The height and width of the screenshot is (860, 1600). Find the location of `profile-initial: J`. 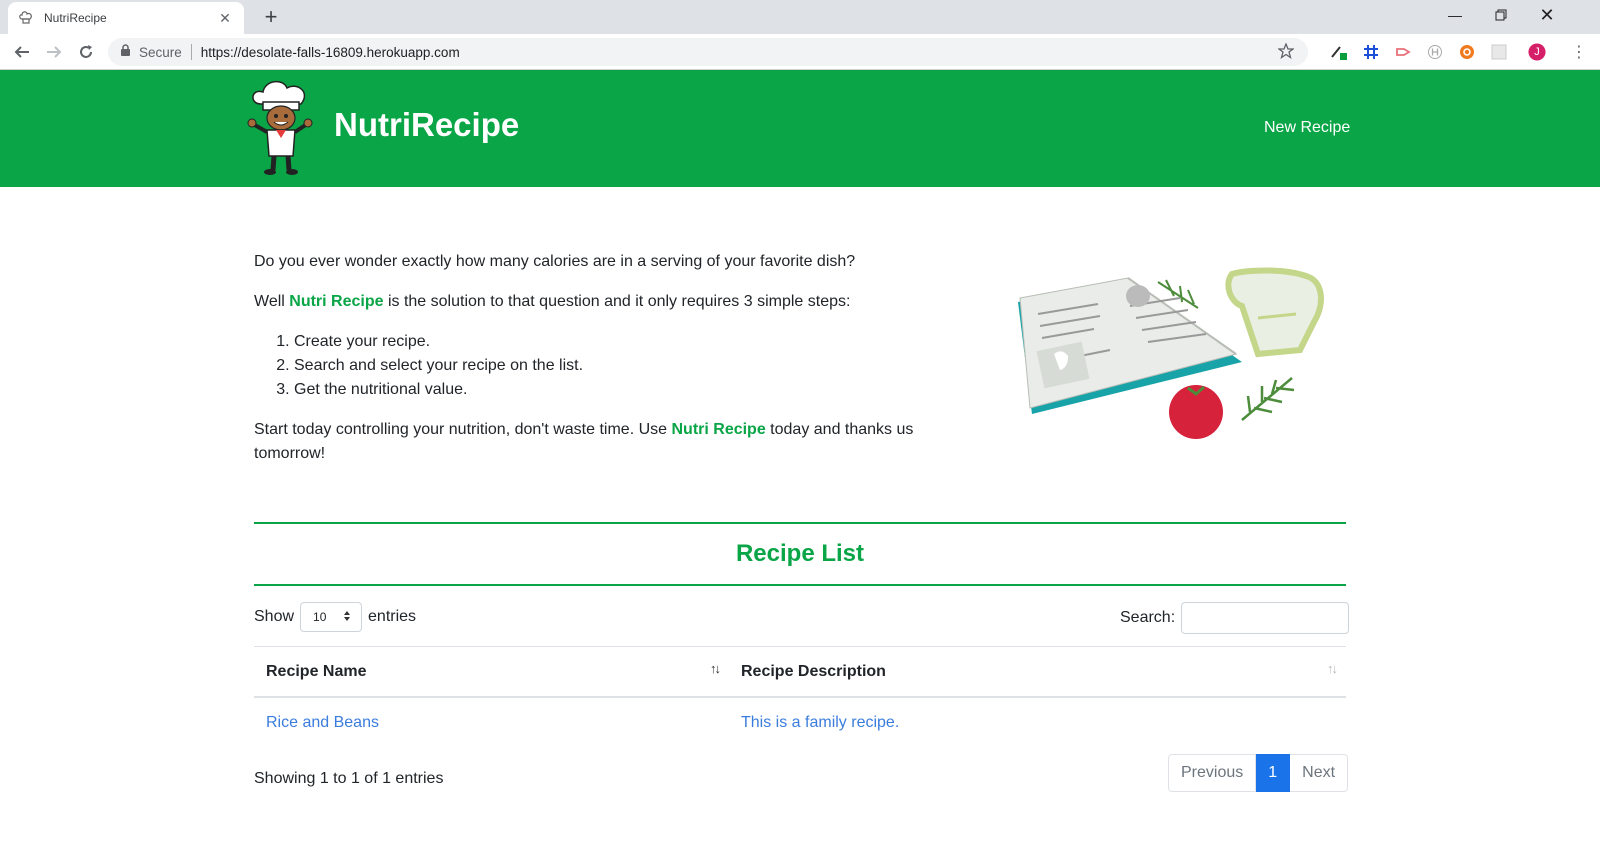

profile-initial: J is located at coordinates (1537, 52).